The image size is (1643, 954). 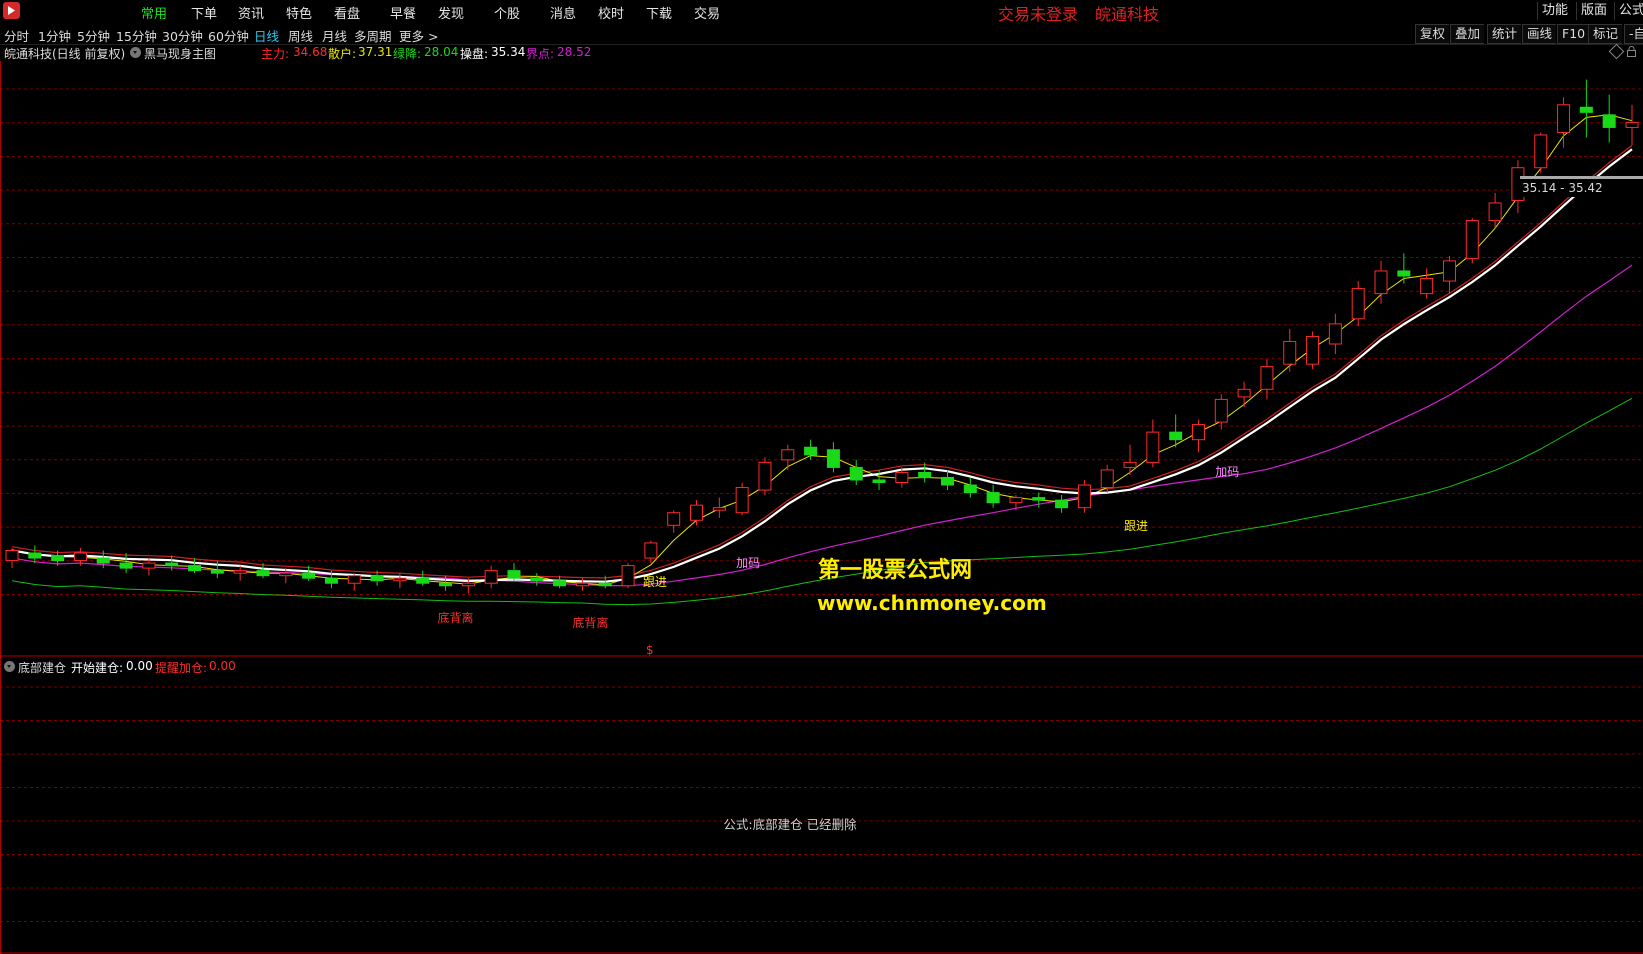 I want to click on period-60min: 60分钟, so click(x=228, y=35).